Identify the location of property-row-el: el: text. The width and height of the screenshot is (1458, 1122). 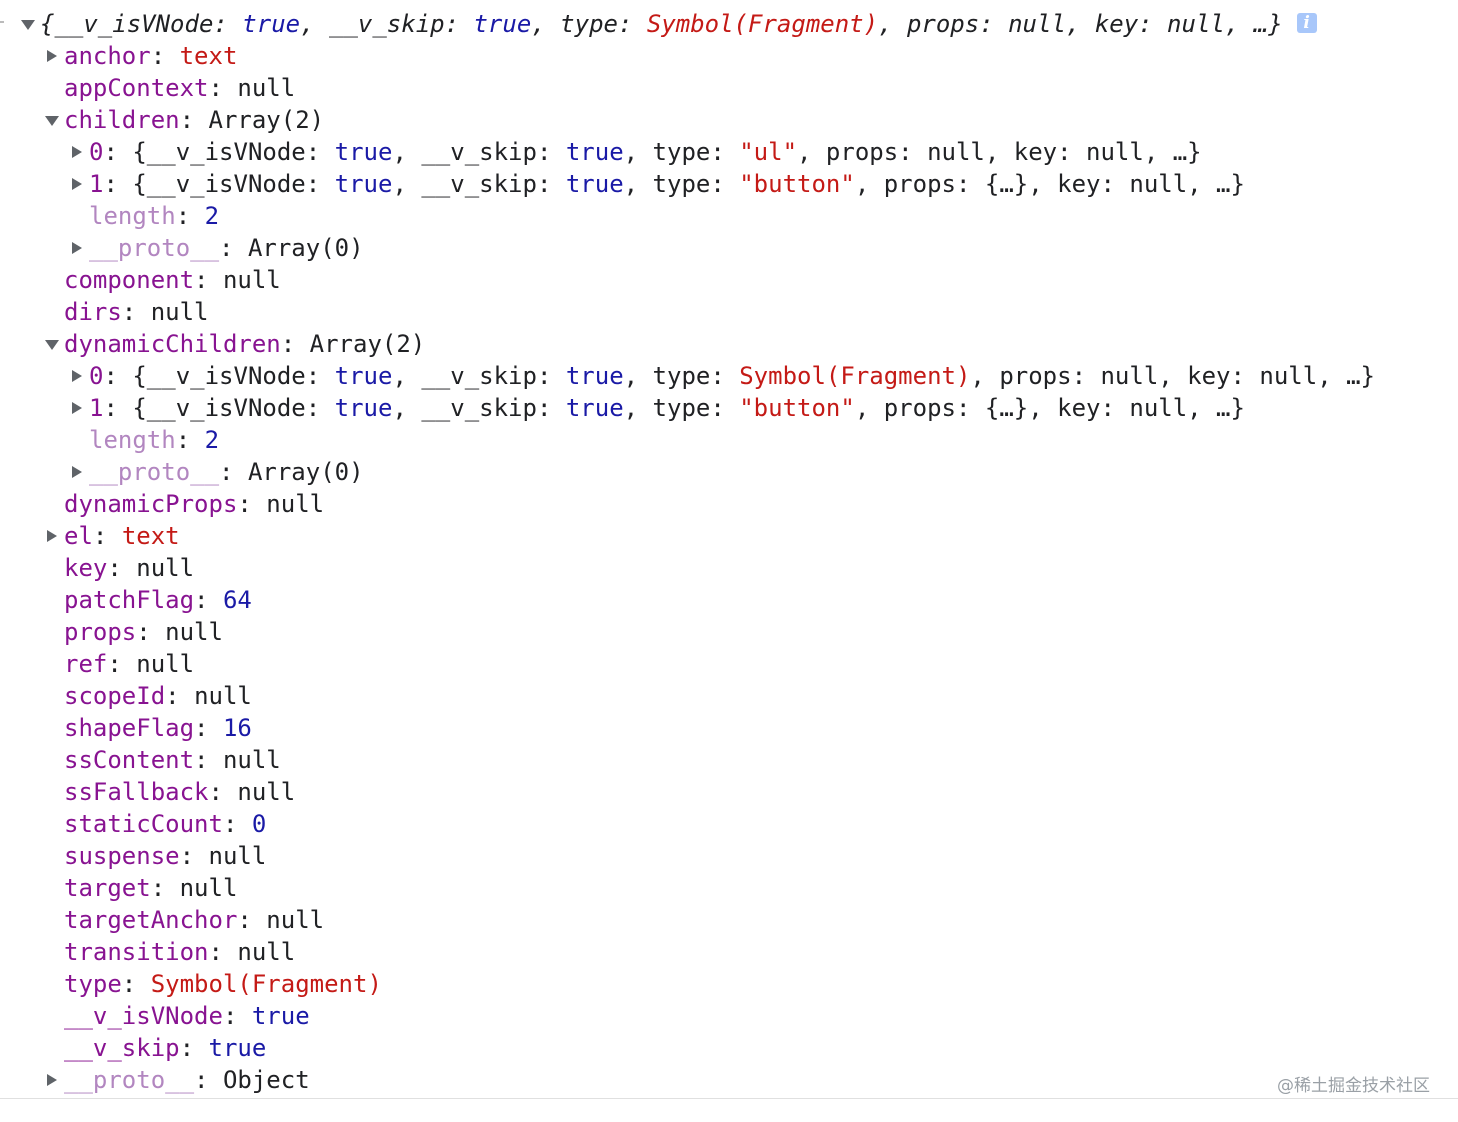
(729, 536).